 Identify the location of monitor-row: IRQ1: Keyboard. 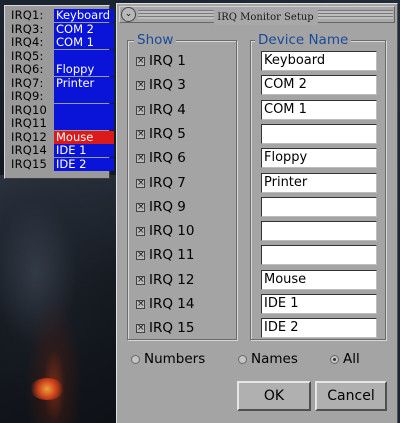
(61, 15).